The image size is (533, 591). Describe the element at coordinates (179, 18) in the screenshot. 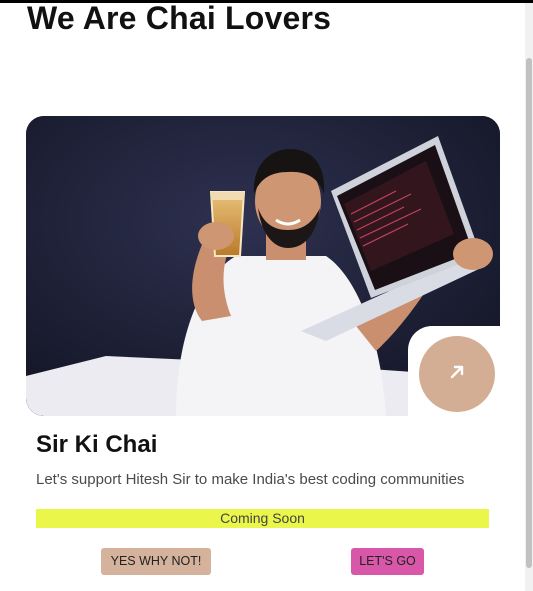

I see `page-title: We Are Chai Lovers` at that location.